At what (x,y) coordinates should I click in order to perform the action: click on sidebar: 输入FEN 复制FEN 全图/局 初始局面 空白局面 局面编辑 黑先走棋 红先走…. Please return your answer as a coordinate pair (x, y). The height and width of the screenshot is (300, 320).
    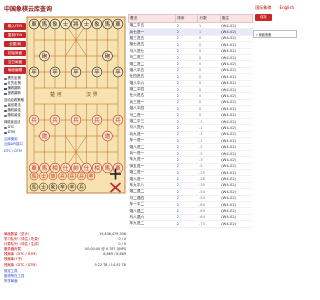
    Looking at the image, I should click on (15, 88).